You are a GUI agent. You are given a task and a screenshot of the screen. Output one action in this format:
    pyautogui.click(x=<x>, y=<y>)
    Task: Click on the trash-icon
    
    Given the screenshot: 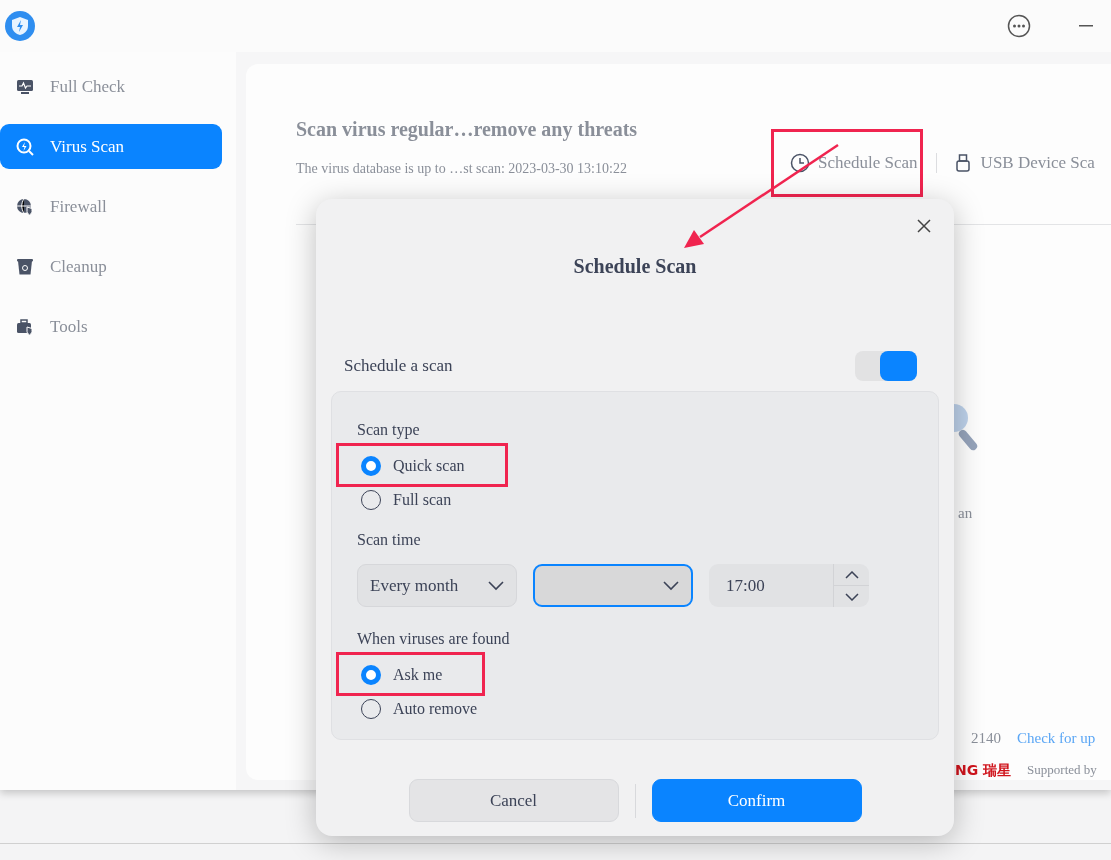 What is the action you would take?
    pyautogui.click(x=25, y=266)
    